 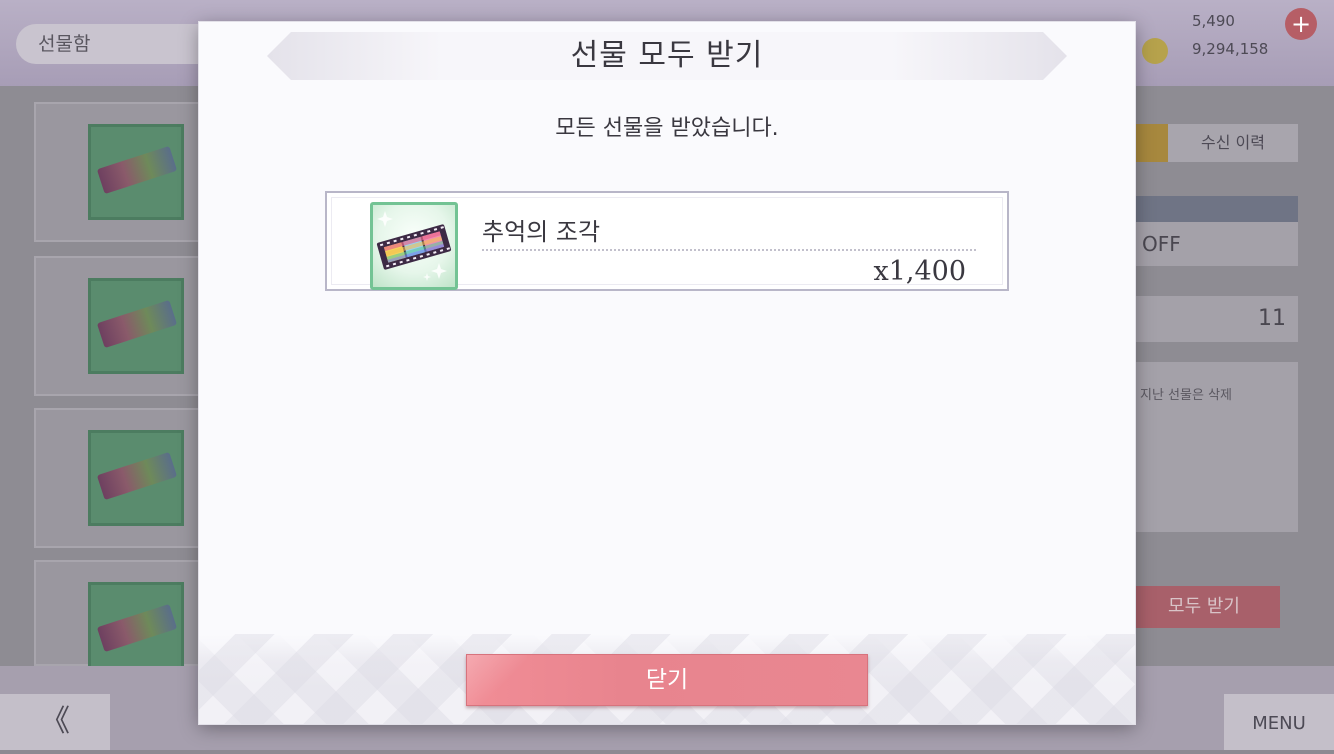 What do you see at coordinates (541, 232) in the screenshot?
I see `item-name: 추억의 조각` at bounding box center [541, 232].